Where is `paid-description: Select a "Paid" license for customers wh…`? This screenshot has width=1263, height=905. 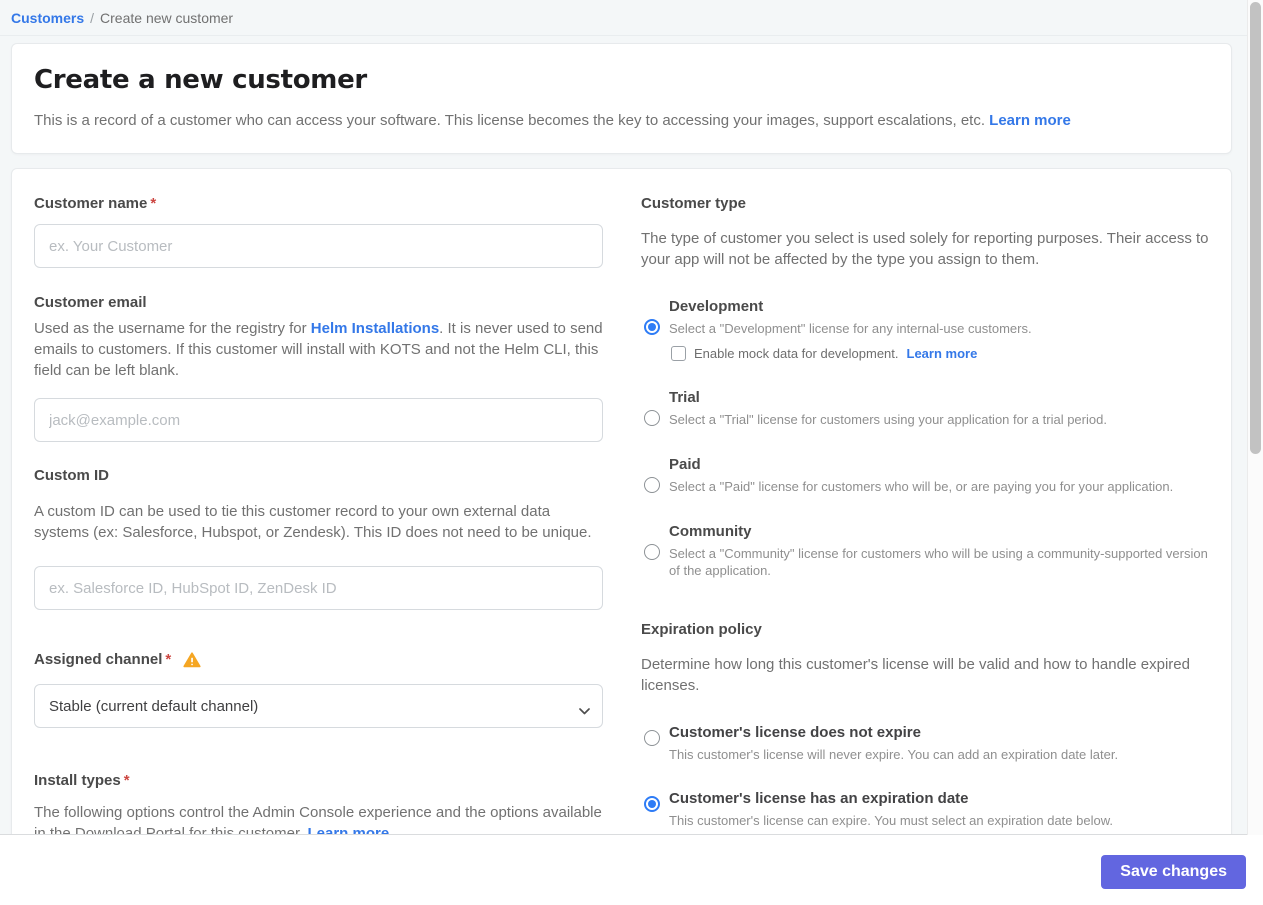
paid-description: Select a "Paid" license for customers wh… is located at coordinates (921, 486).